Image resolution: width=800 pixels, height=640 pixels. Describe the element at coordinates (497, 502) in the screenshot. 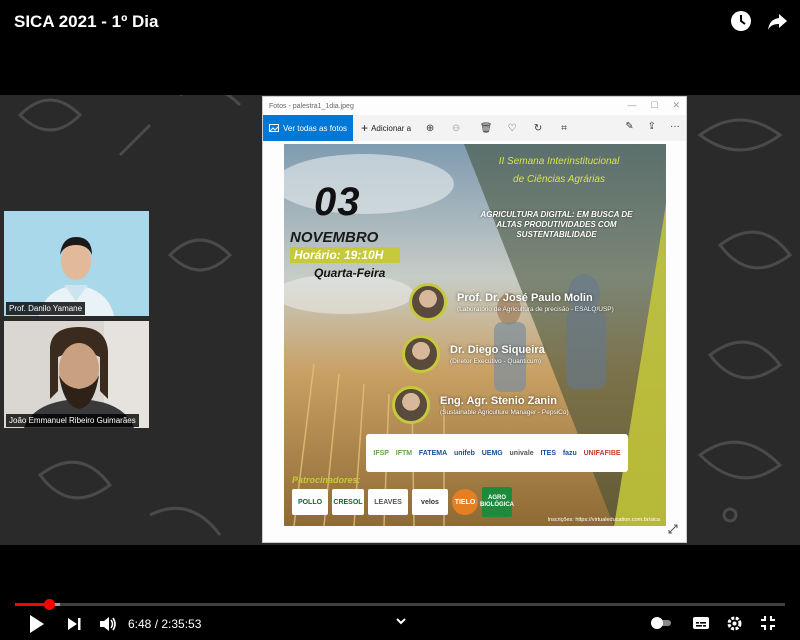

I see `sponsor-agro-biologica: AGRO BIOLÓGICA` at that location.